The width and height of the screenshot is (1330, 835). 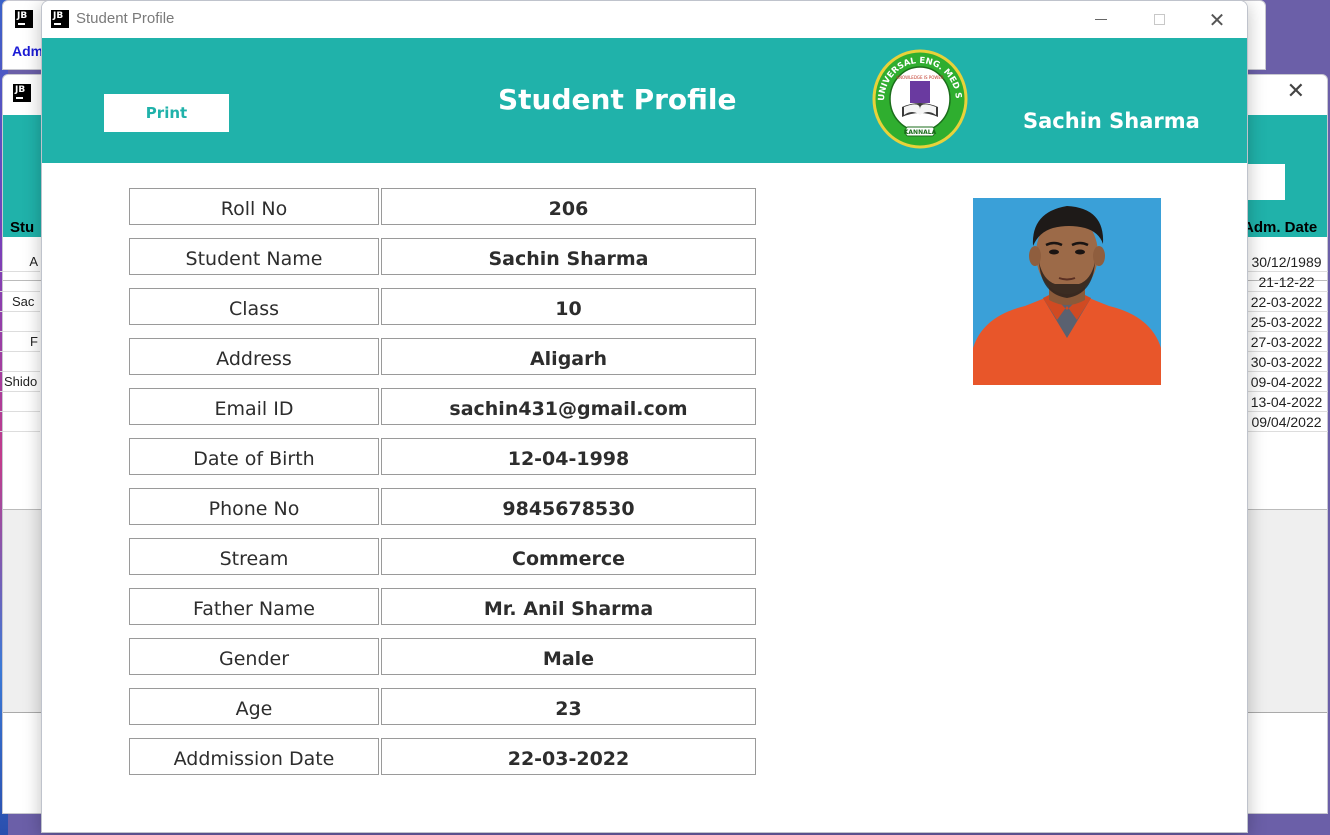 I want to click on close-icon: ✕, so click(x=1217, y=19).